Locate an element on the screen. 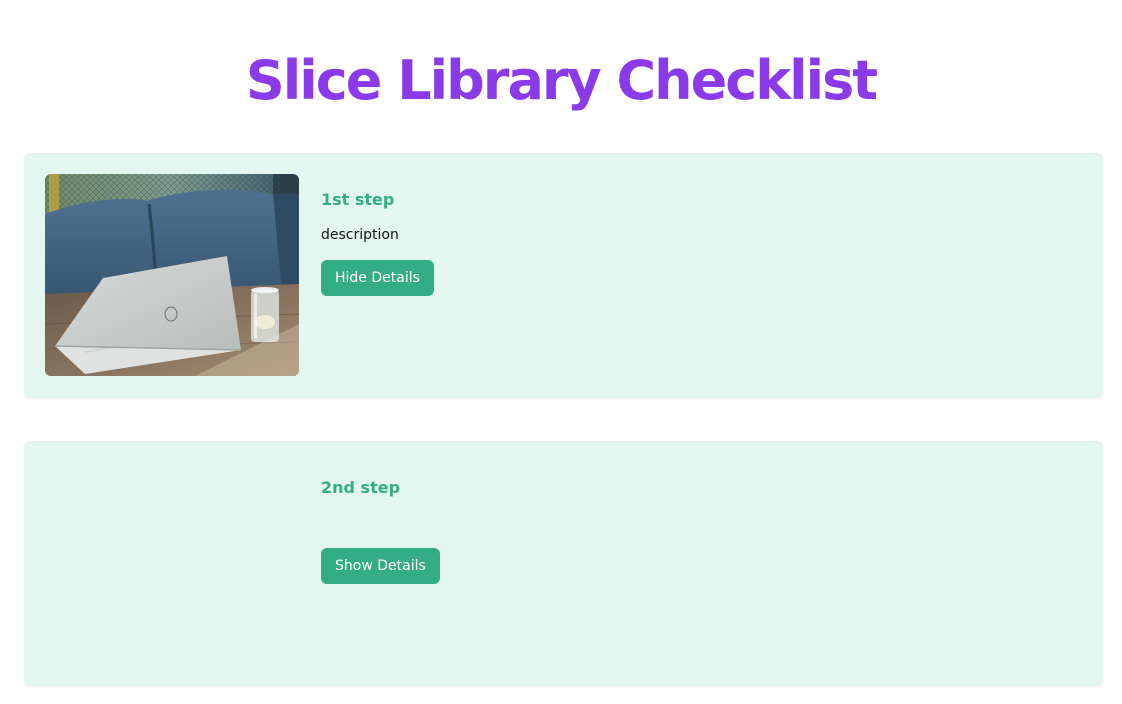 The image size is (1122, 704). step-image is located at coordinates (172, 275).